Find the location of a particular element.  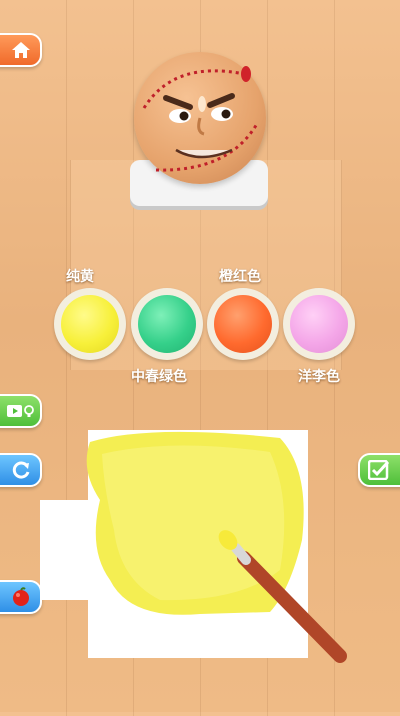

replay-icon is located at coordinates (21, 470).